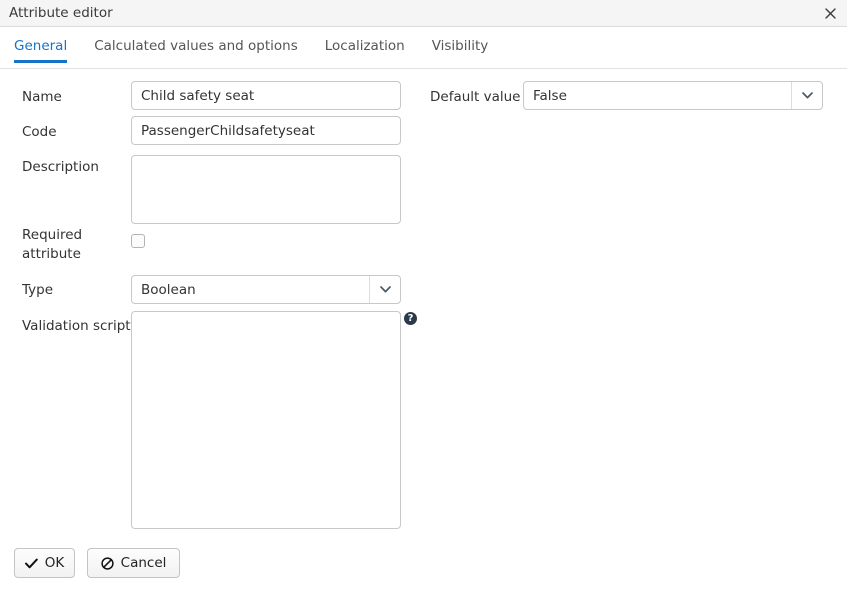  I want to click on tab-active-indicator, so click(41, 61).